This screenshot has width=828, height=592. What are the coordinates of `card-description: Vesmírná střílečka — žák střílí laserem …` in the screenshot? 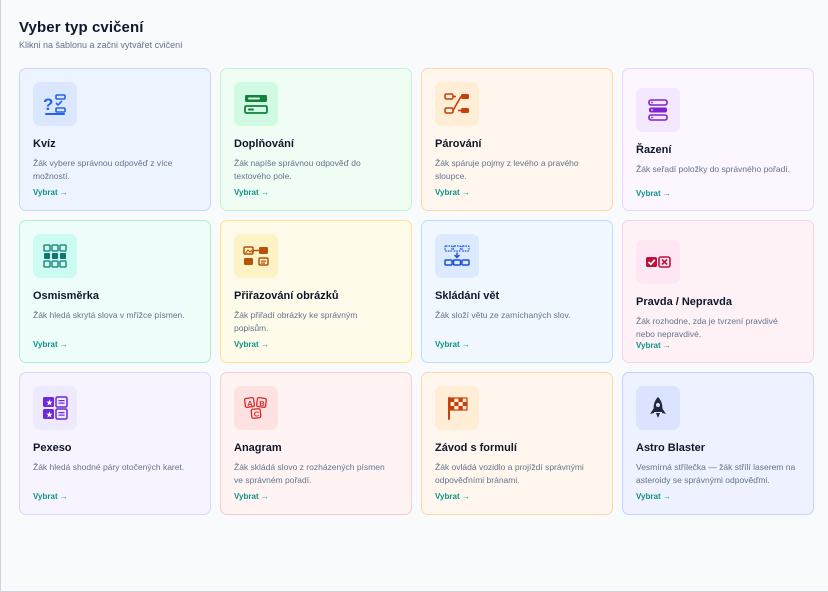 It's located at (716, 473).